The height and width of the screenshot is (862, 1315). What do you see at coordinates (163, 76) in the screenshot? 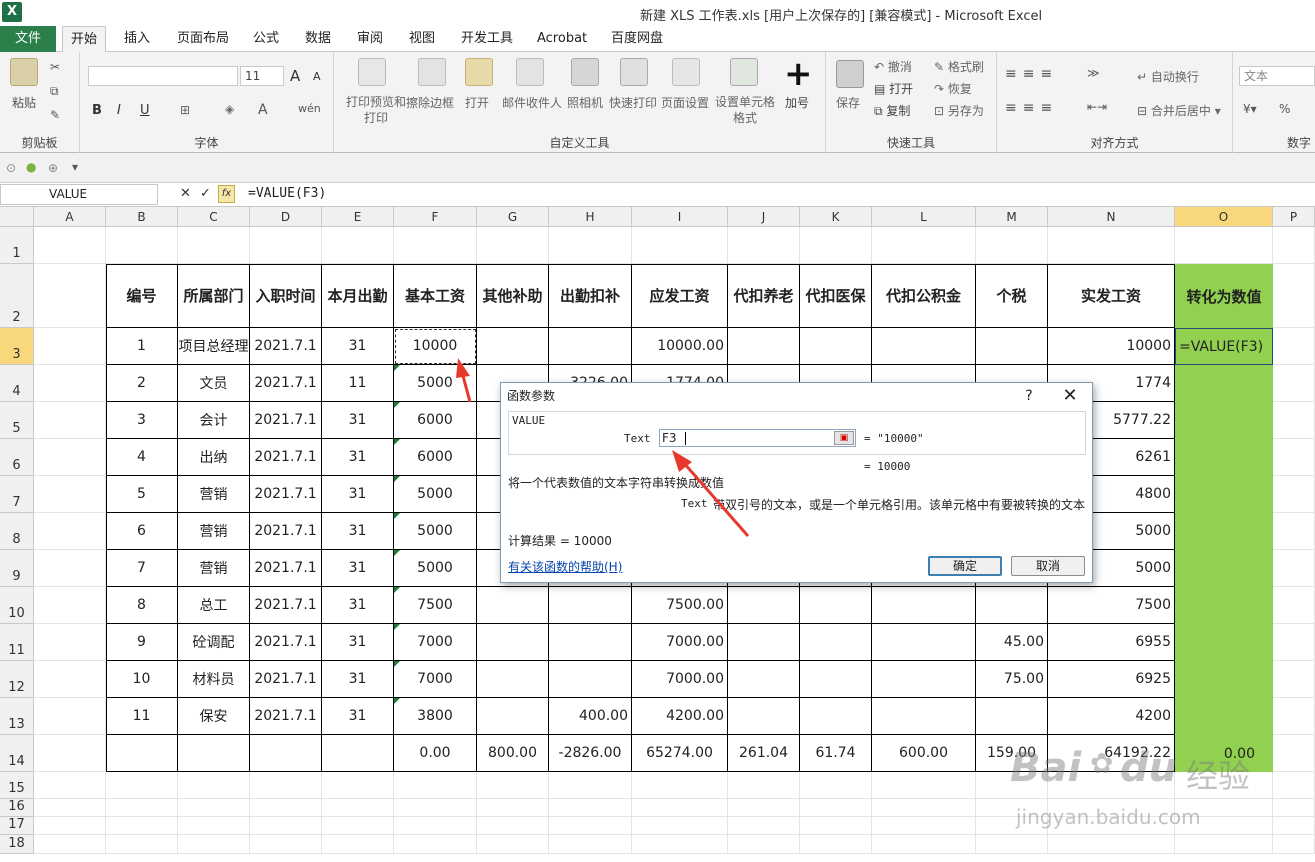
I see `font-name-combo` at bounding box center [163, 76].